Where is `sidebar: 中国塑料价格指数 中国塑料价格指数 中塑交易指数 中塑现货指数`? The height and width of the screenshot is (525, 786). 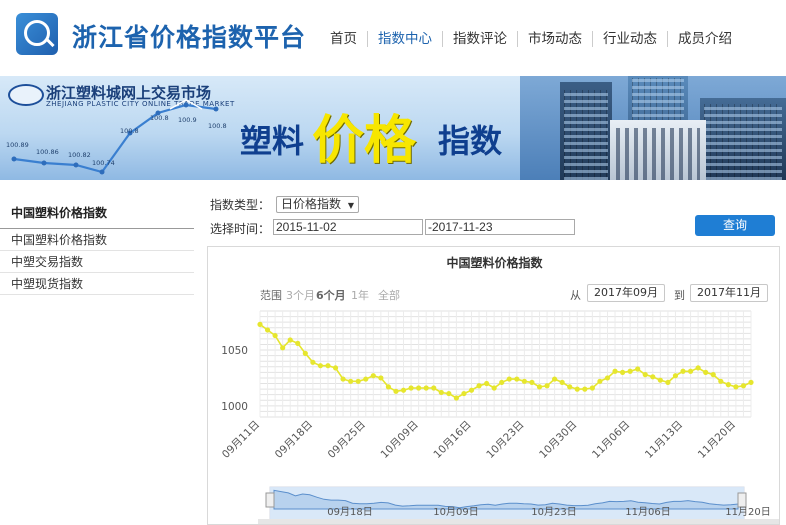 sidebar: 中国塑料价格指数 中国塑料价格指数 中塑交易指数 中塑现货指数 is located at coordinates (97, 245).